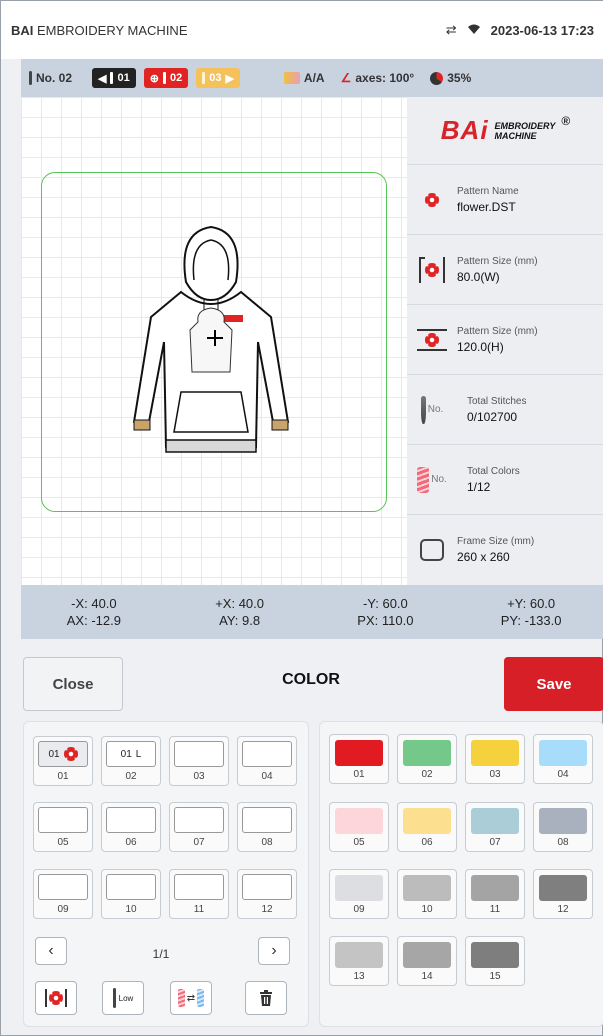  What do you see at coordinates (495, 827) in the screenshot?
I see `color-swatch: 07` at bounding box center [495, 827].